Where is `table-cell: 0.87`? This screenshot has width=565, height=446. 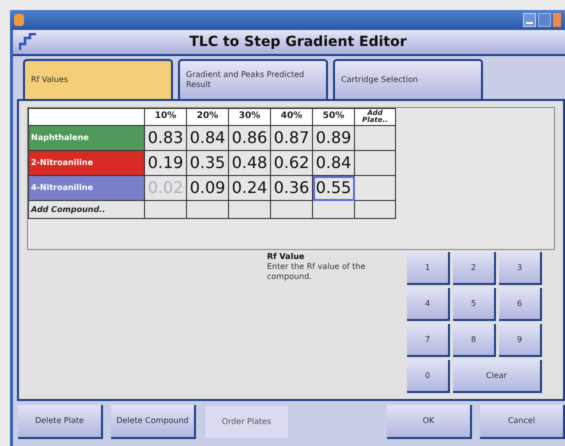 table-cell: 0.87 is located at coordinates (291, 138).